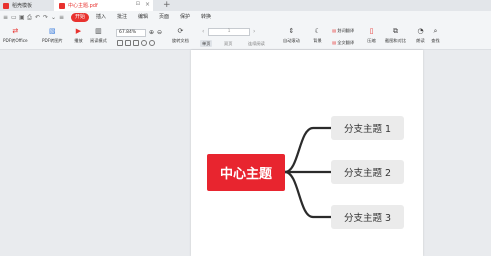  I want to click on pdf-to-image-button: ▧ PDF转图片, so click(52, 34).